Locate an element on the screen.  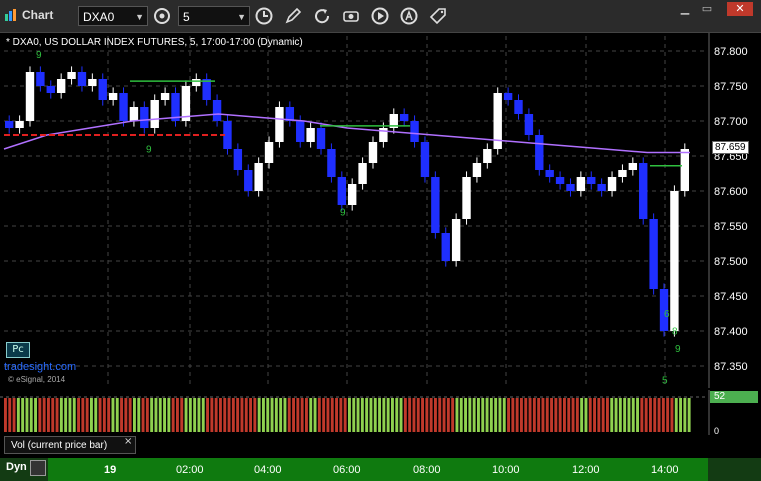
link-icon is located at coordinates (162, 16).